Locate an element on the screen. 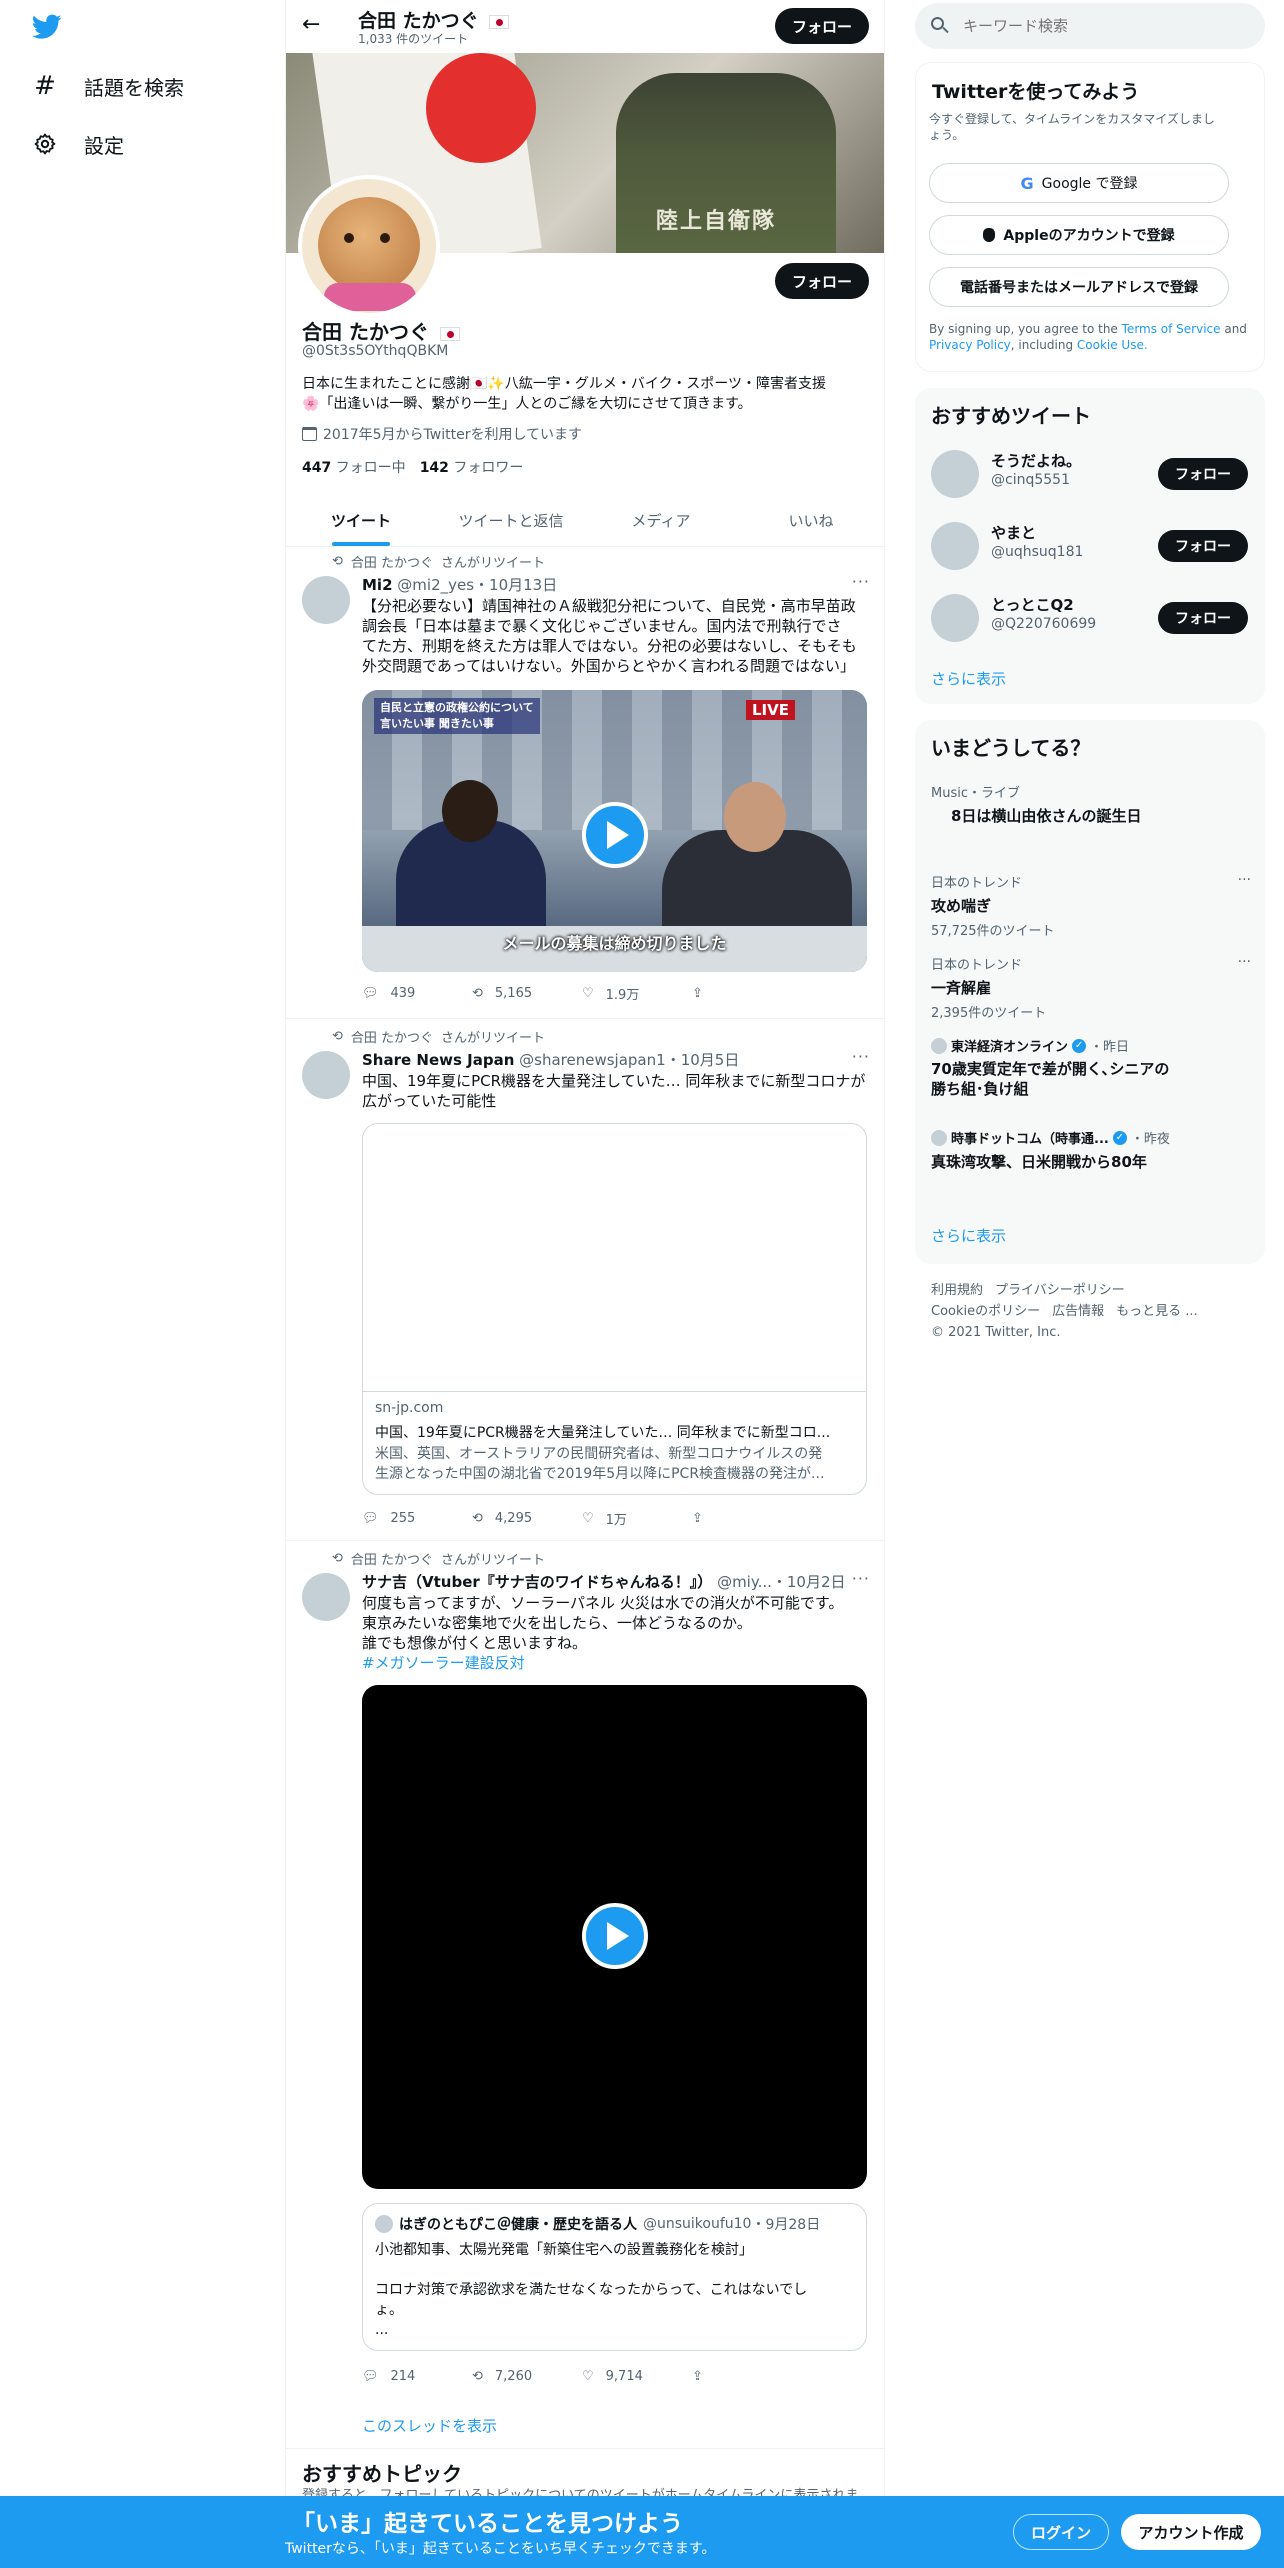  bottom-headline: 「いま」起きていることを見つけよう is located at coordinates (487, 2524).